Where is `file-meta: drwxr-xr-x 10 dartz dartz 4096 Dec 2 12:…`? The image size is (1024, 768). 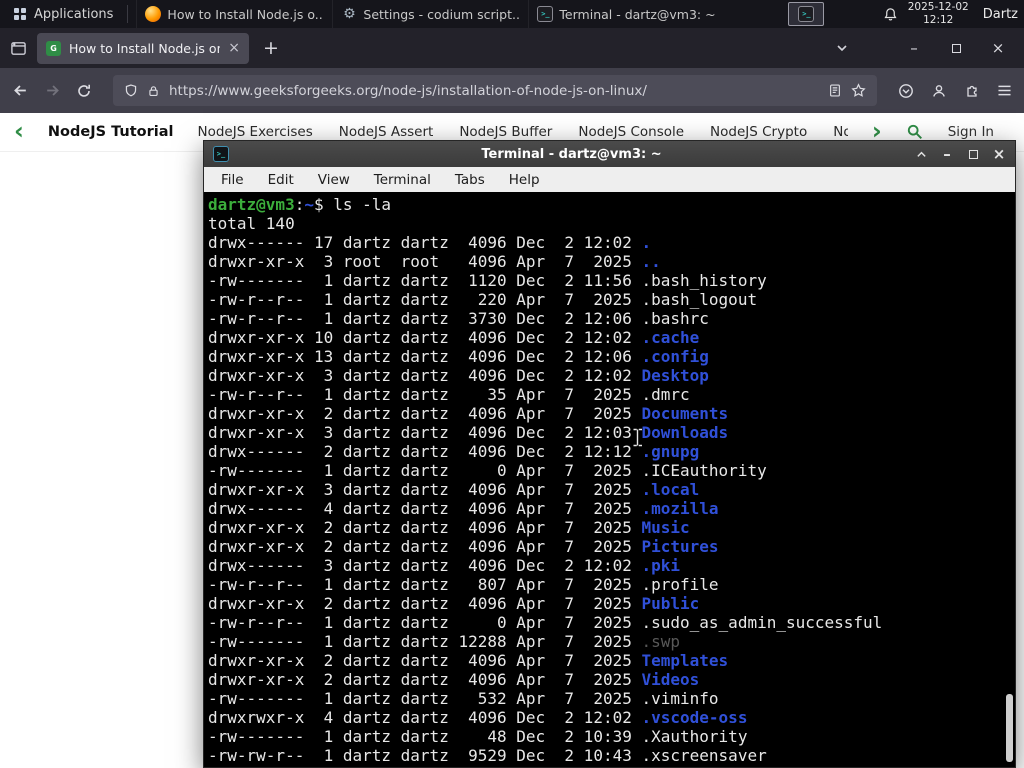
file-meta: drwxr-xr-x 10 dartz dartz 4096 Dec 2 12:… is located at coordinates (425, 337).